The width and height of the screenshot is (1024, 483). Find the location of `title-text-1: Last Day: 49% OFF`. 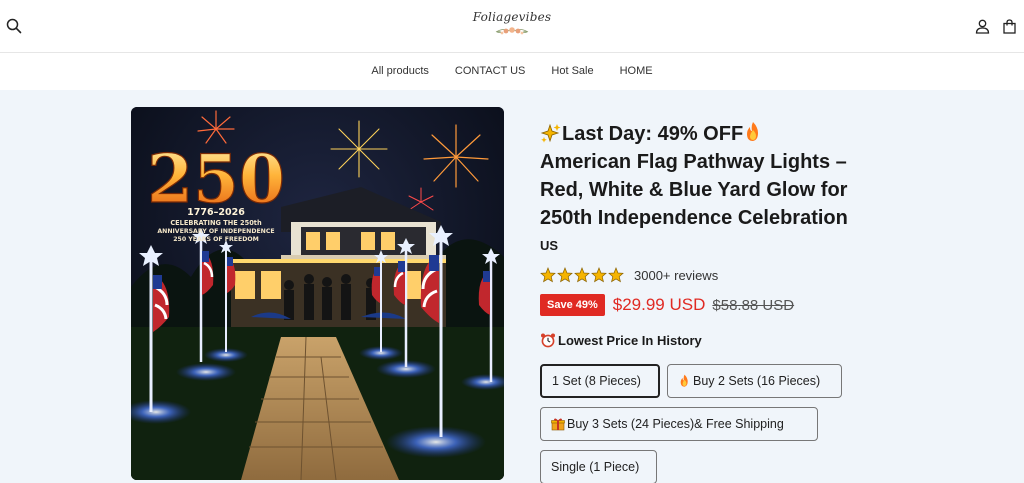

title-text-1: Last Day: 49% OFF is located at coordinates (653, 134).